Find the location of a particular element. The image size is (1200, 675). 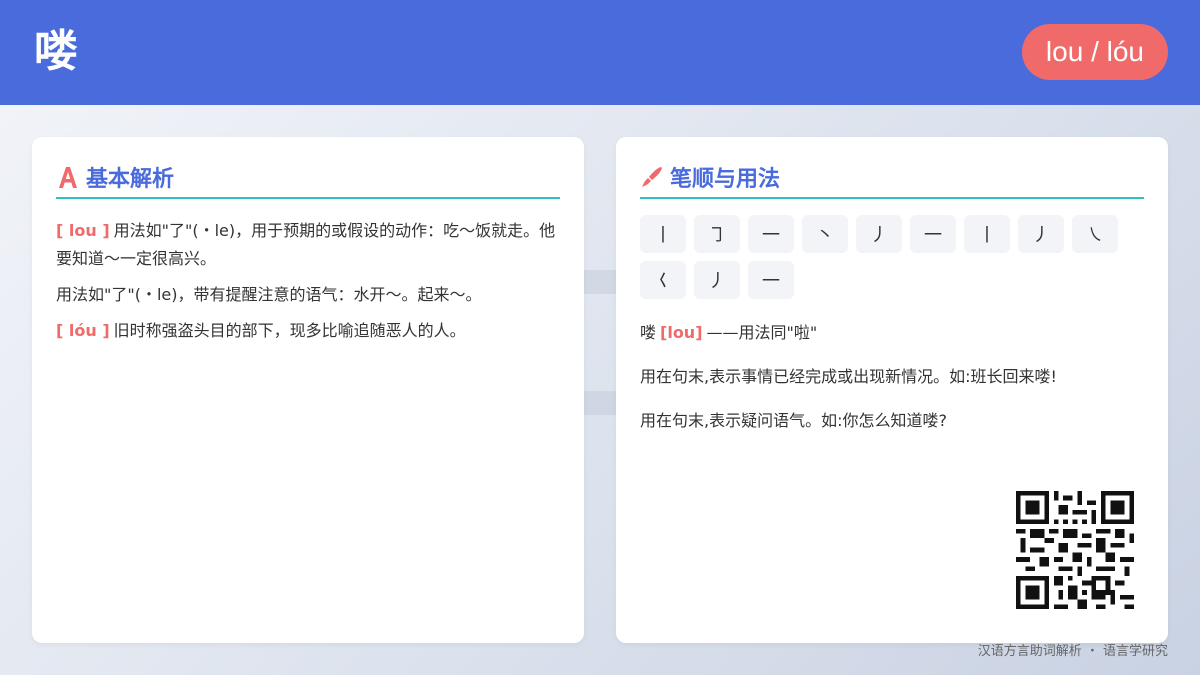

stroke-cell: 𡿨 is located at coordinates (663, 280).